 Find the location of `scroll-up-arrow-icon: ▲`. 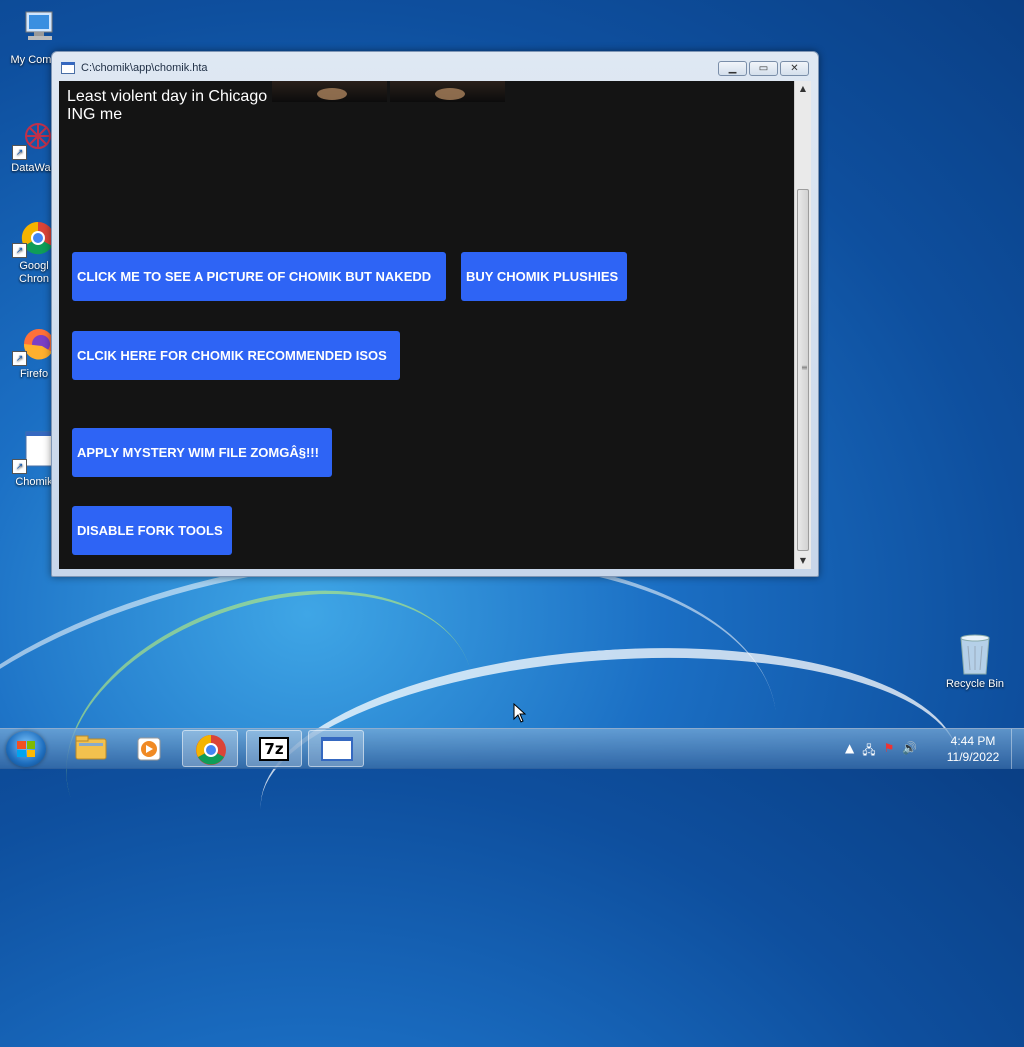

scroll-up-arrow-icon: ▲ is located at coordinates (803, 89).